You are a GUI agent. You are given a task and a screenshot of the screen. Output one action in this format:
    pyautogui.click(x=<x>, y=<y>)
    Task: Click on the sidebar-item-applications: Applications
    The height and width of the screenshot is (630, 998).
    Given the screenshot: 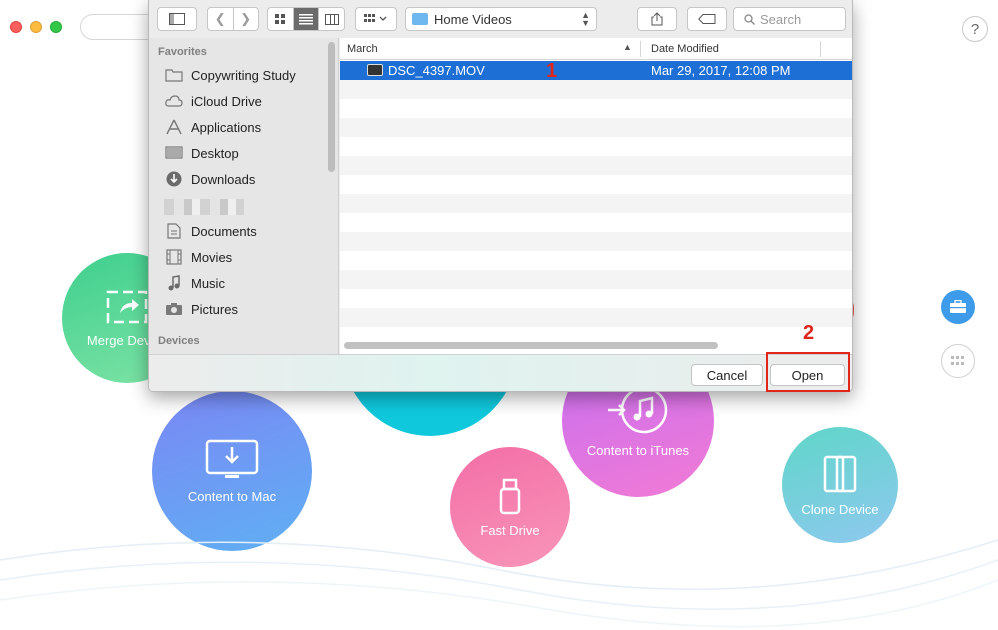 What is the action you would take?
    pyautogui.click(x=212, y=127)
    